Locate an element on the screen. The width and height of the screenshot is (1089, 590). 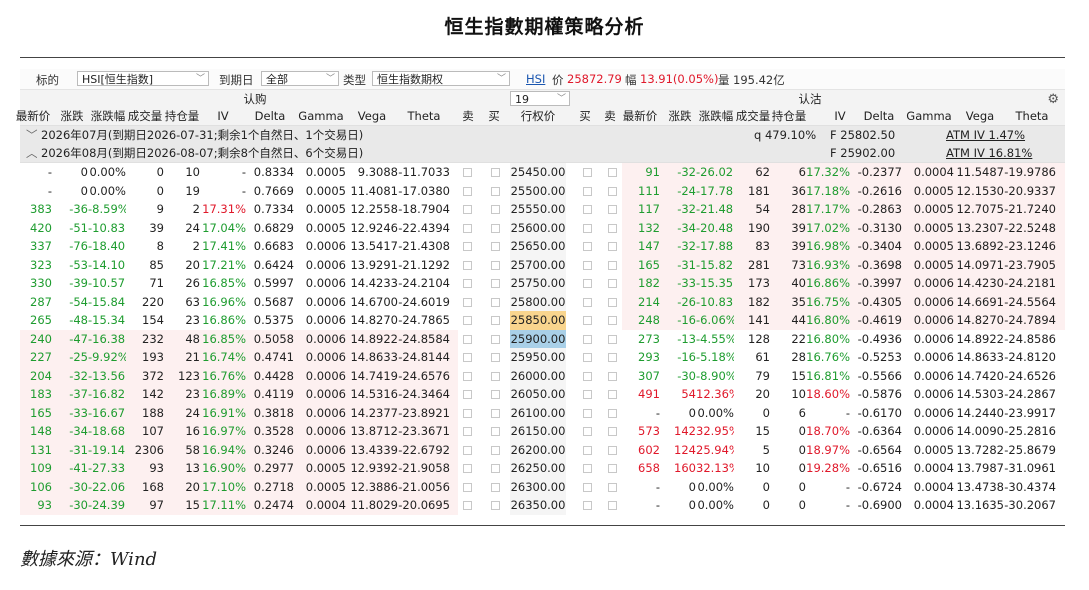
expiry-select: 全部 ﹀ is located at coordinates (300, 78).